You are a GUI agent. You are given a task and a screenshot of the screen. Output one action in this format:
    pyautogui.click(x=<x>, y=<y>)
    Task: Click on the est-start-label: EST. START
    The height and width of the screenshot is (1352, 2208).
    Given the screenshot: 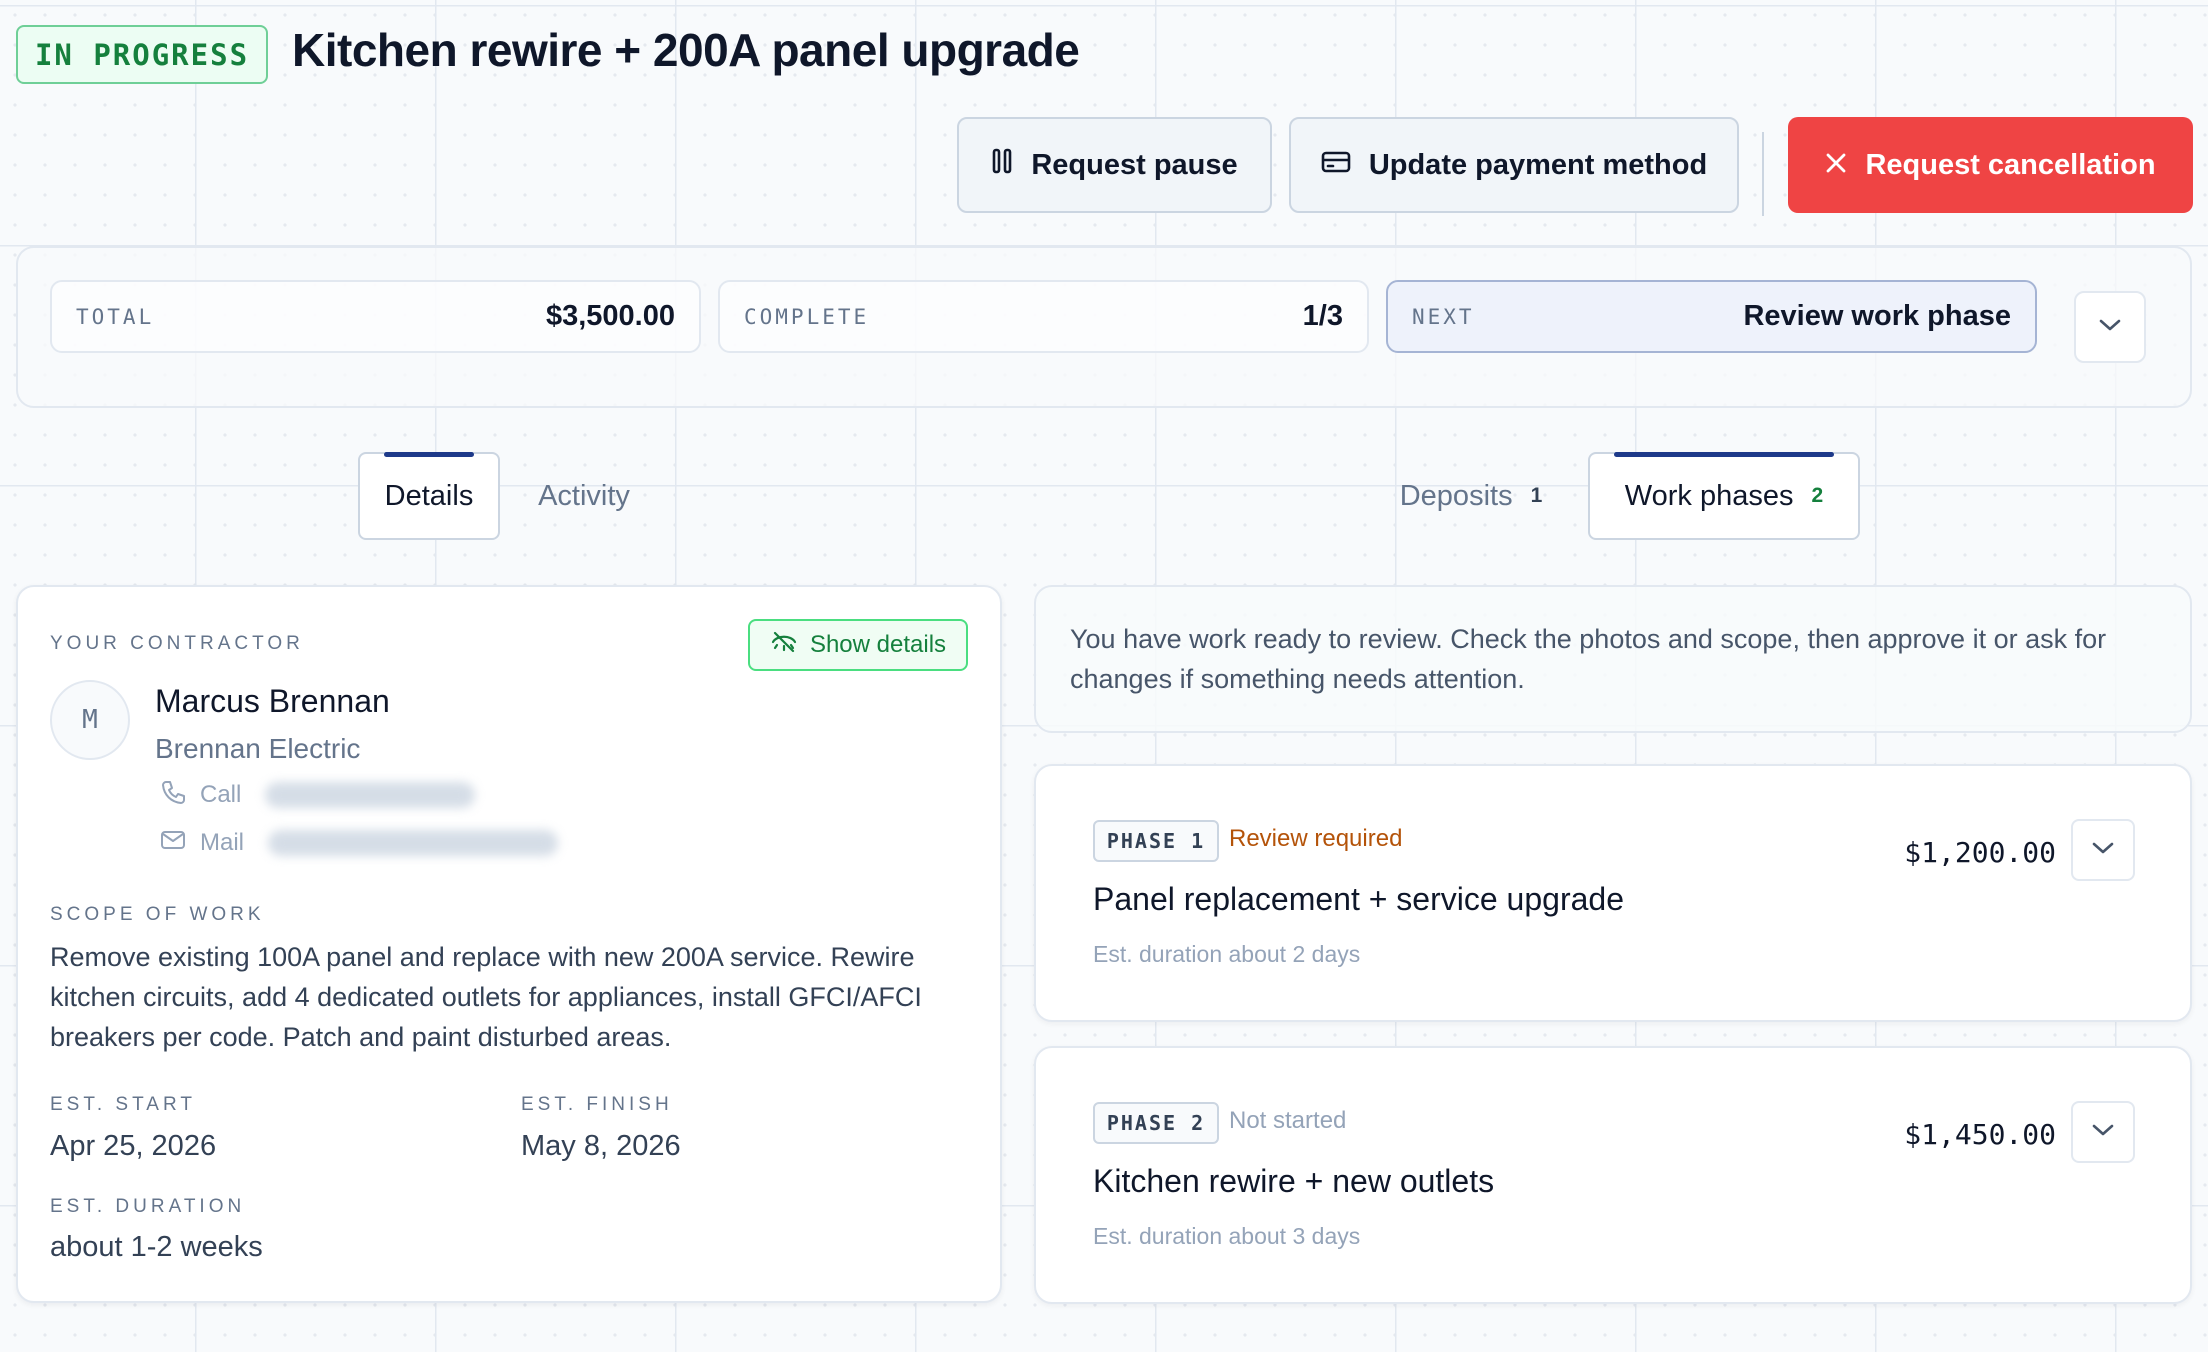 What is the action you would take?
    pyautogui.click(x=123, y=1104)
    